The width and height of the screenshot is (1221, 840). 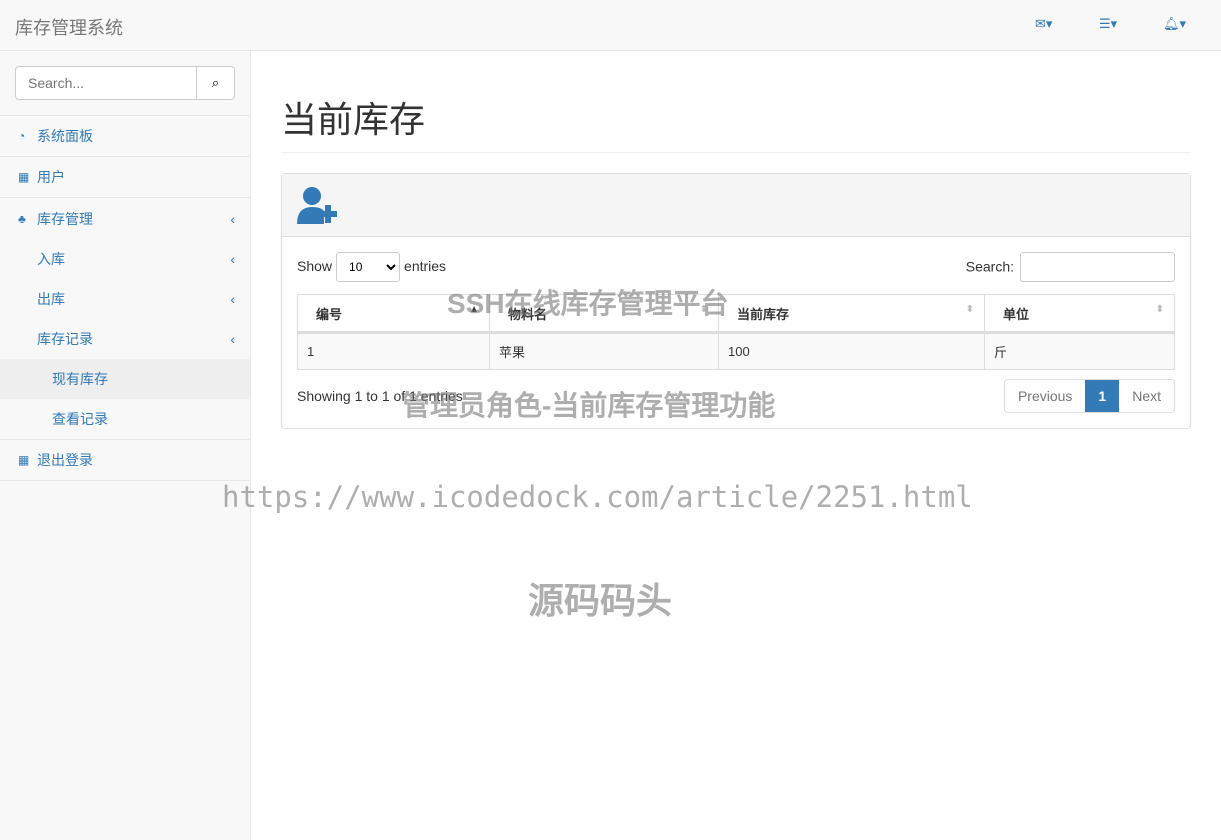 I want to click on column-header: 物料名 ⬍, so click(x=604, y=314).